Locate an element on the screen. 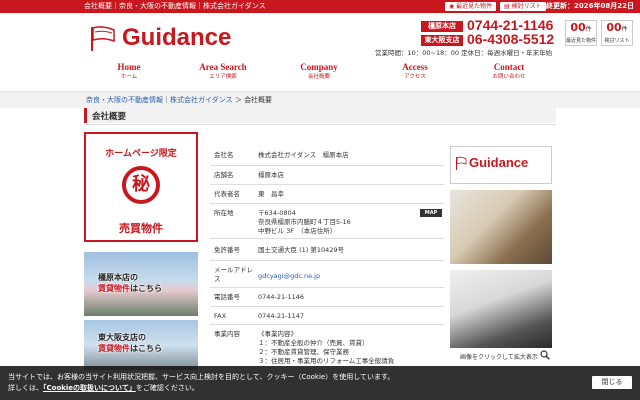 Image resolution: width=640 pixels, height=400 pixels. last-updated: 最終更新：2026年08月22日 is located at coordinates (586, 6).